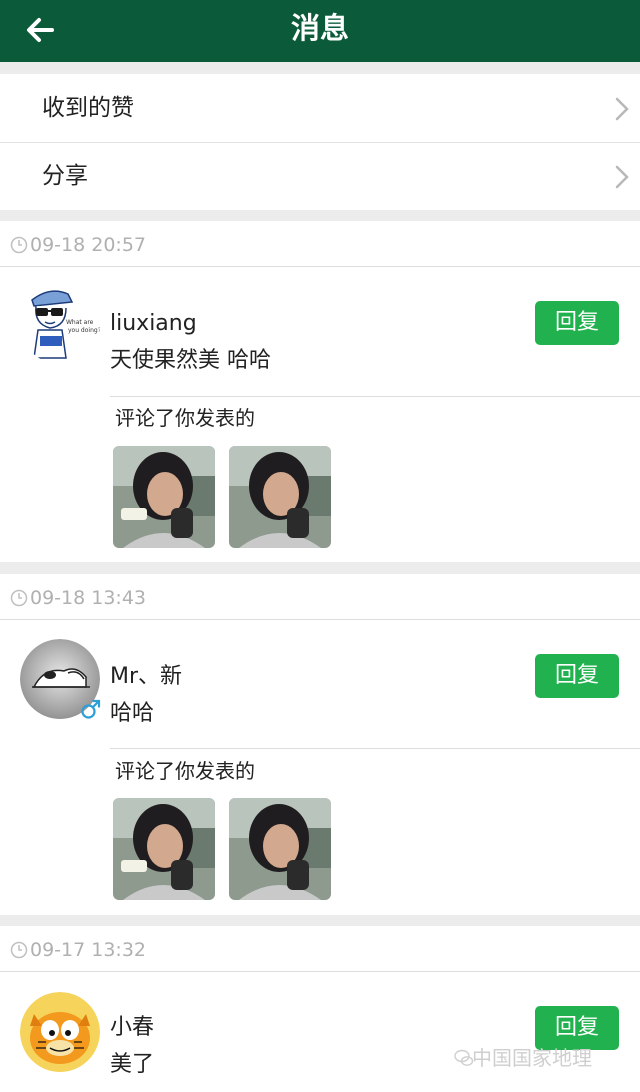 Image resolution: width=640 pixels, height=1092 pixels. What do you see at coordinates (88, 108) in the screenshot?
I see `menu-item-label: 收到的赞` at bounding box center [88, 108].